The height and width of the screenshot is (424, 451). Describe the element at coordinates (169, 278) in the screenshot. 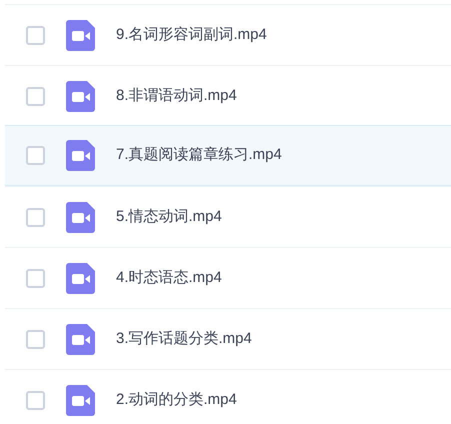

I see `file-name: 4.时态语态.mp4` at that location.